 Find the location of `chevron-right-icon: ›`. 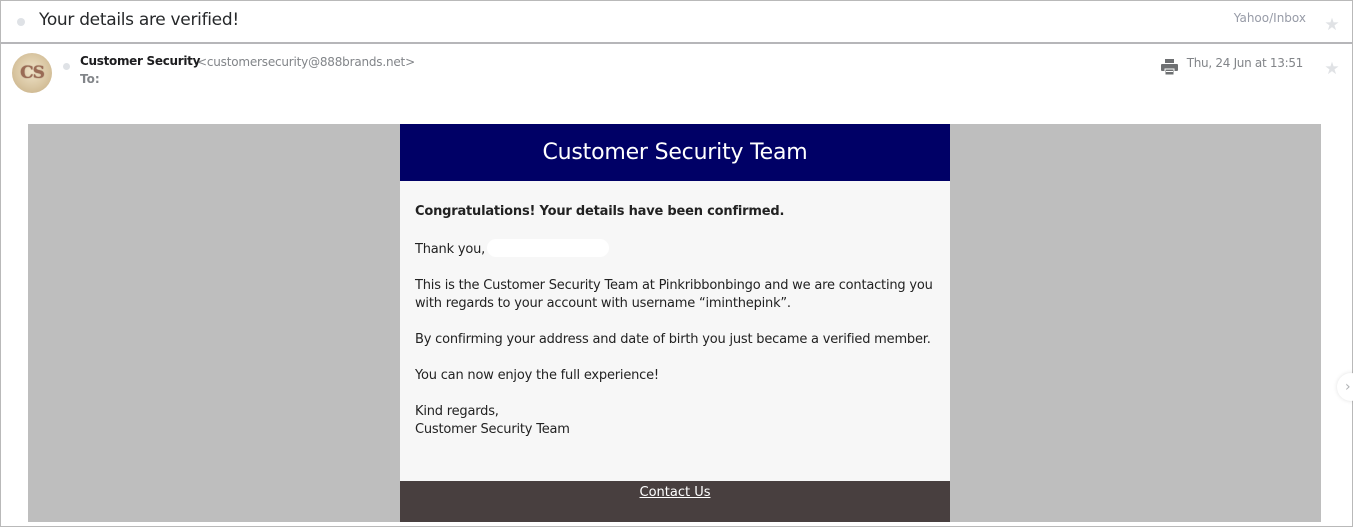

chevron-right-icon: › is located at coordinates (1348, 387).